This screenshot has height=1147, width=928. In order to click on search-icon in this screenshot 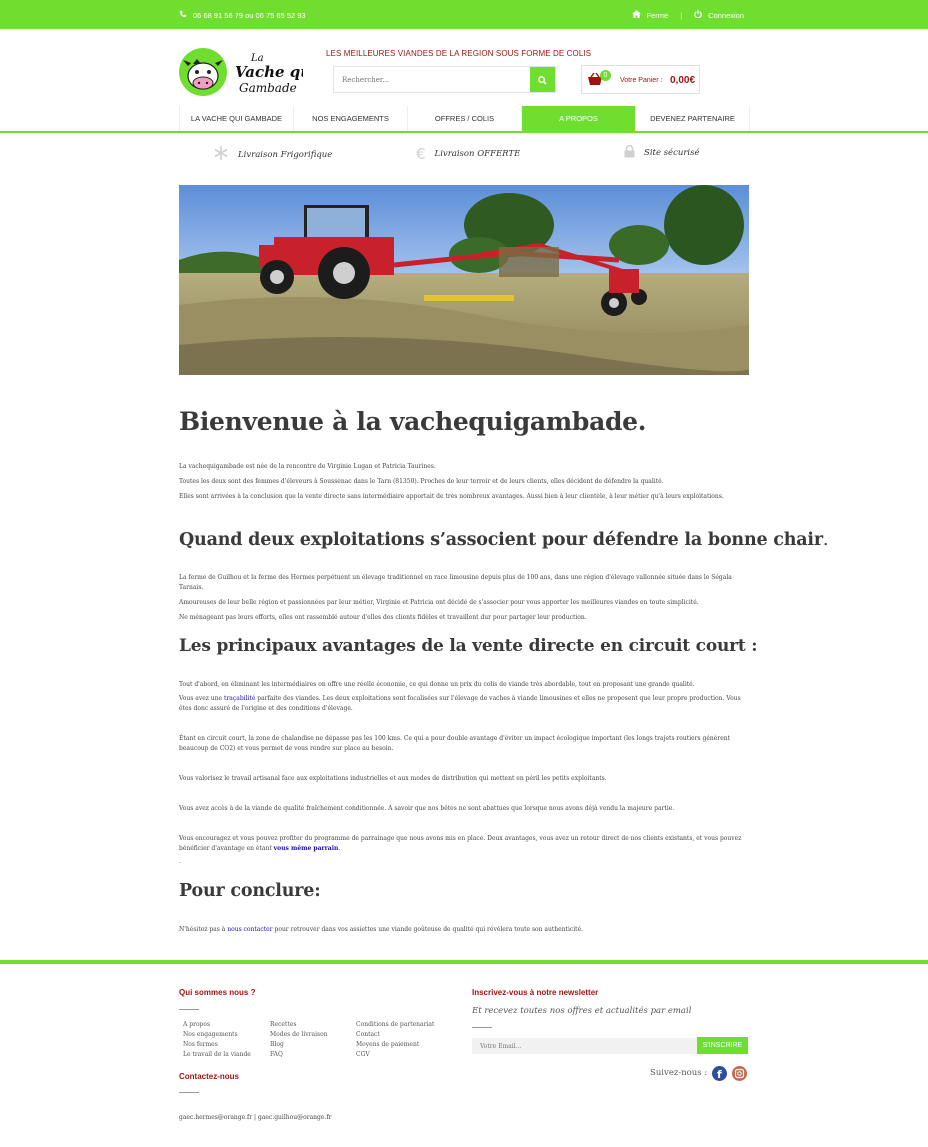, I will do `click(542, 79)`.